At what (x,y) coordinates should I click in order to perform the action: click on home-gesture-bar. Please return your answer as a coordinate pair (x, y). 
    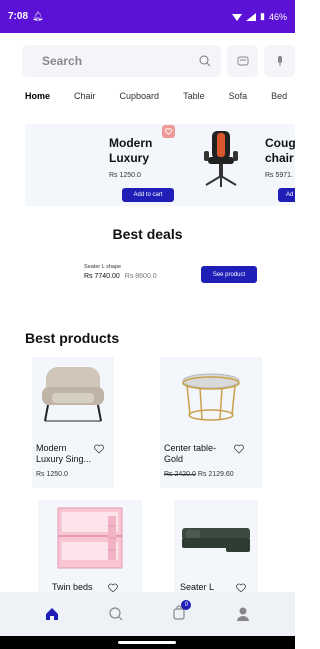
    Looking at the image, I should click on (147, 642).